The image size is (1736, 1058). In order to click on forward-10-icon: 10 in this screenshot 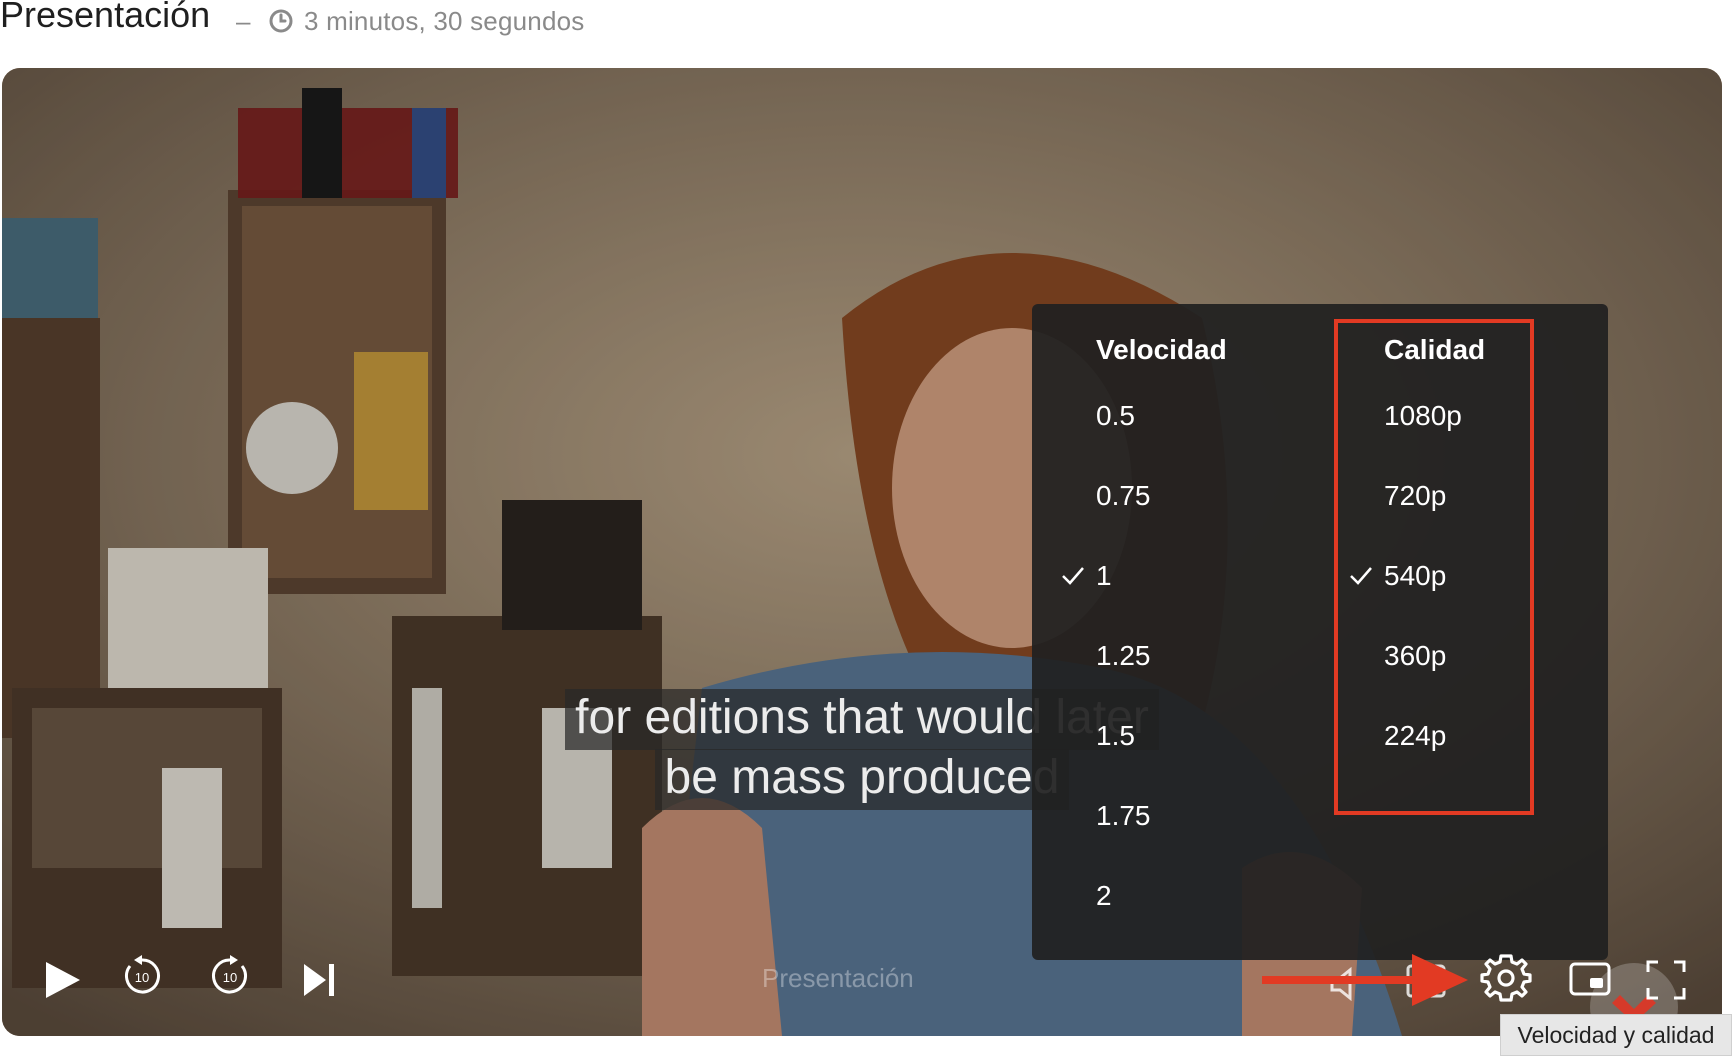, I will do `click(230, 976)`.